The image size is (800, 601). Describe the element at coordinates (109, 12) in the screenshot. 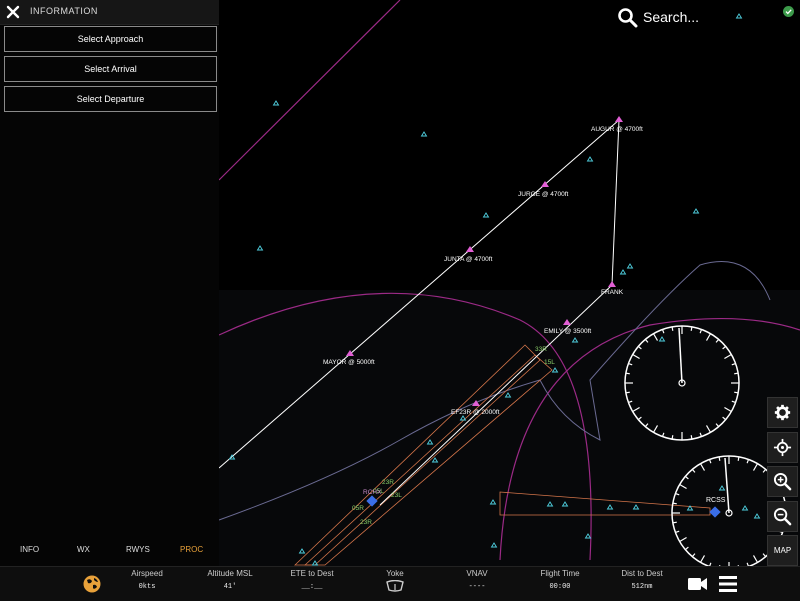

I see `panel-header: INFORMATION` at that location.